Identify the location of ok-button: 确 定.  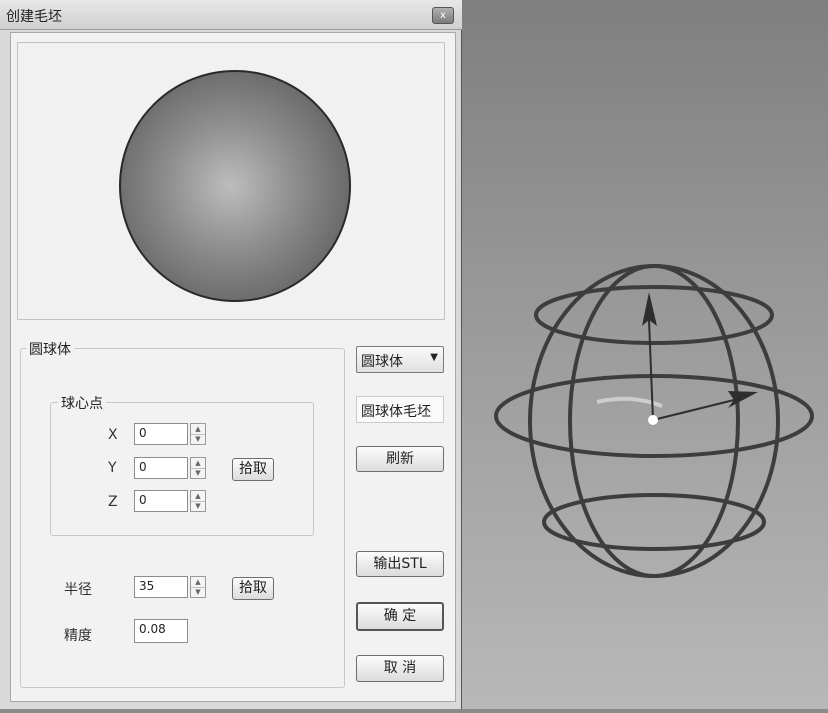
(400, 616).